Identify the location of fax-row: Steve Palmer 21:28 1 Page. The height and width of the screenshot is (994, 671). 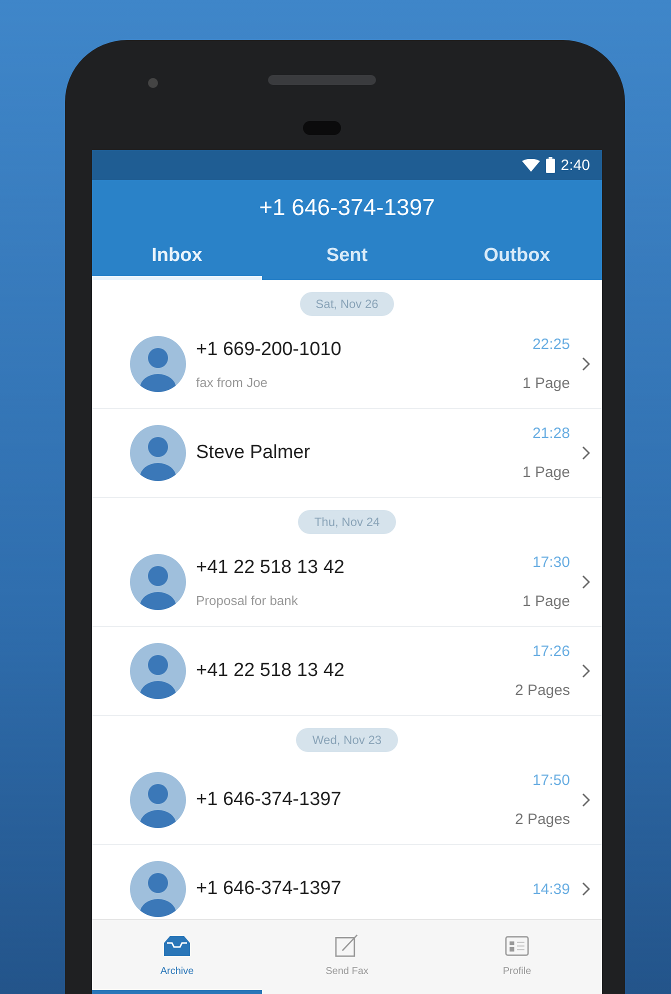
(347, 453).